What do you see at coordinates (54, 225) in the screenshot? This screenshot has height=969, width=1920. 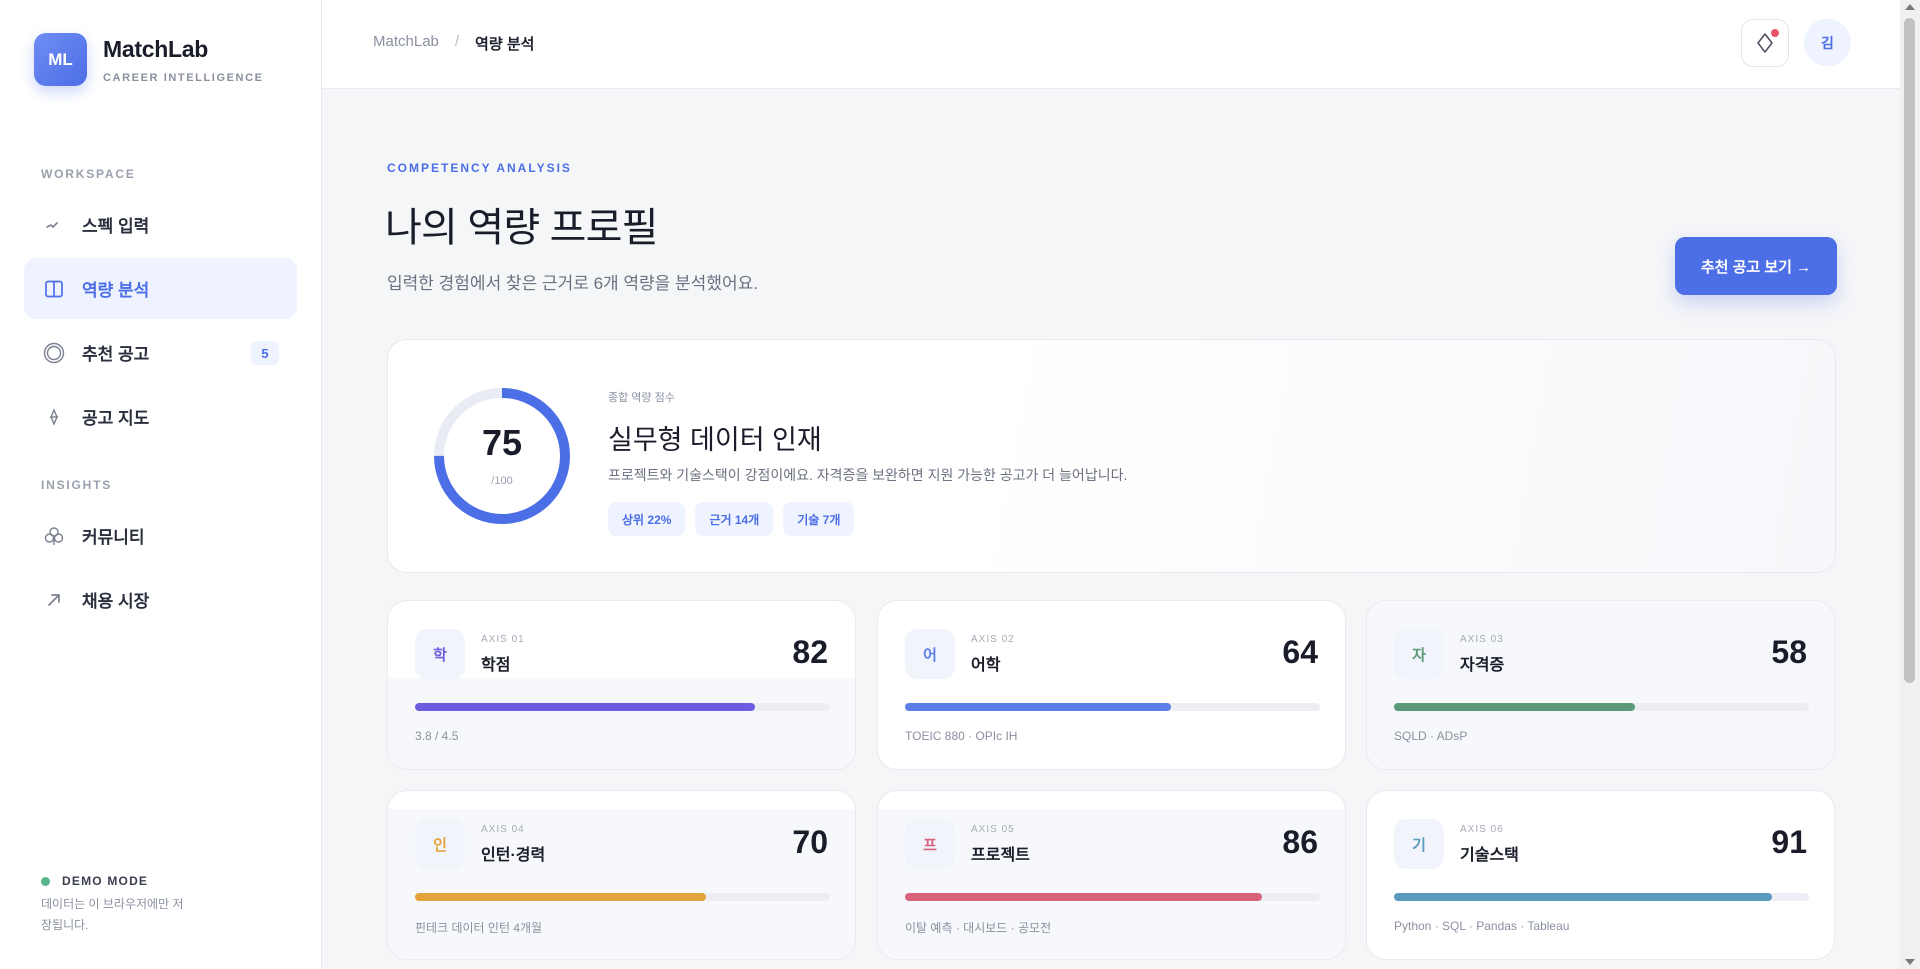 I see `pulse-icon` at bounding box center [54, 225].